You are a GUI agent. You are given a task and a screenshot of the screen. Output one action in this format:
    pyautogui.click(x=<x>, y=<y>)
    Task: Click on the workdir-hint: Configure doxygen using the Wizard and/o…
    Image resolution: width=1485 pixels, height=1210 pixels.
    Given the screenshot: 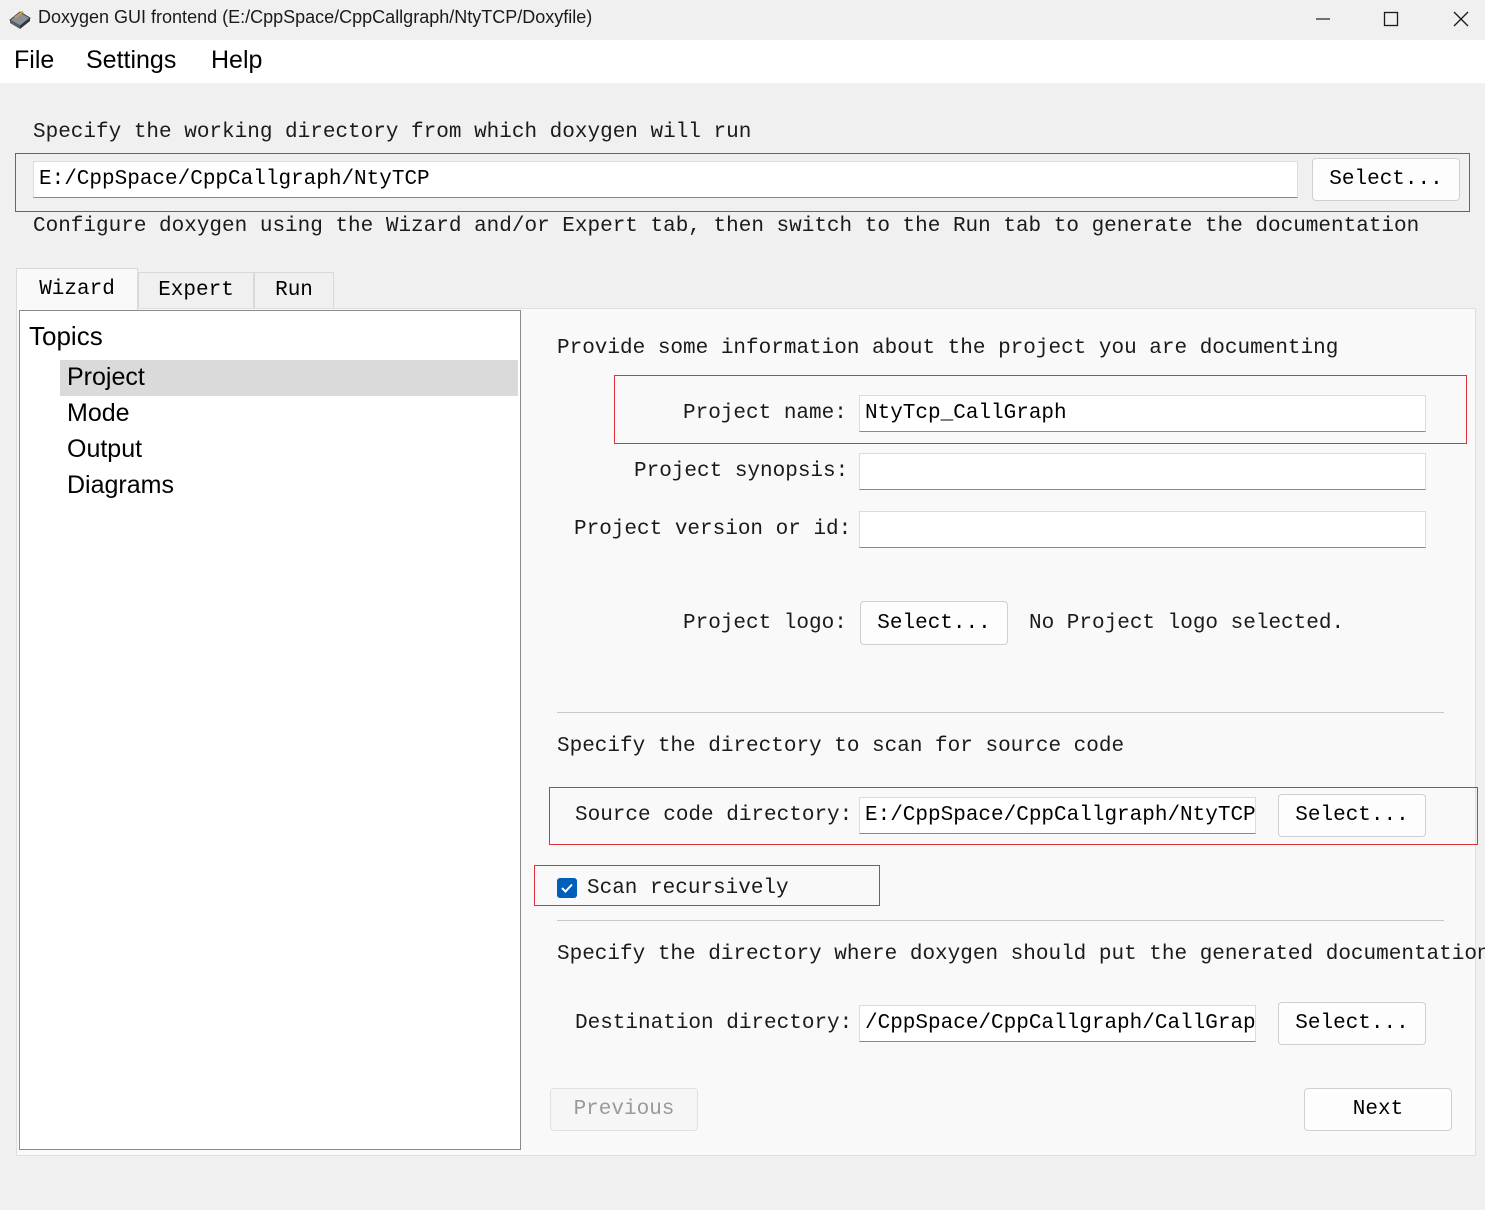 What is the action you would take?
    pyautogui.click(x=726, y=226)
    